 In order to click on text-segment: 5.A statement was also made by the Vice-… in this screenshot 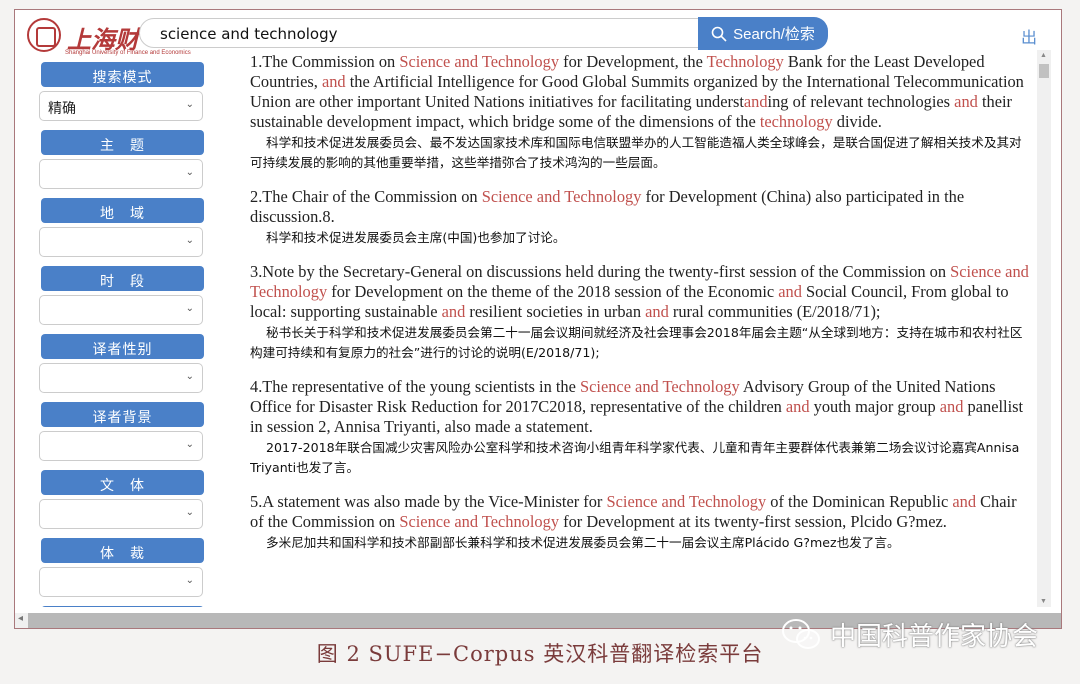, I will do `click(428, 501)`.